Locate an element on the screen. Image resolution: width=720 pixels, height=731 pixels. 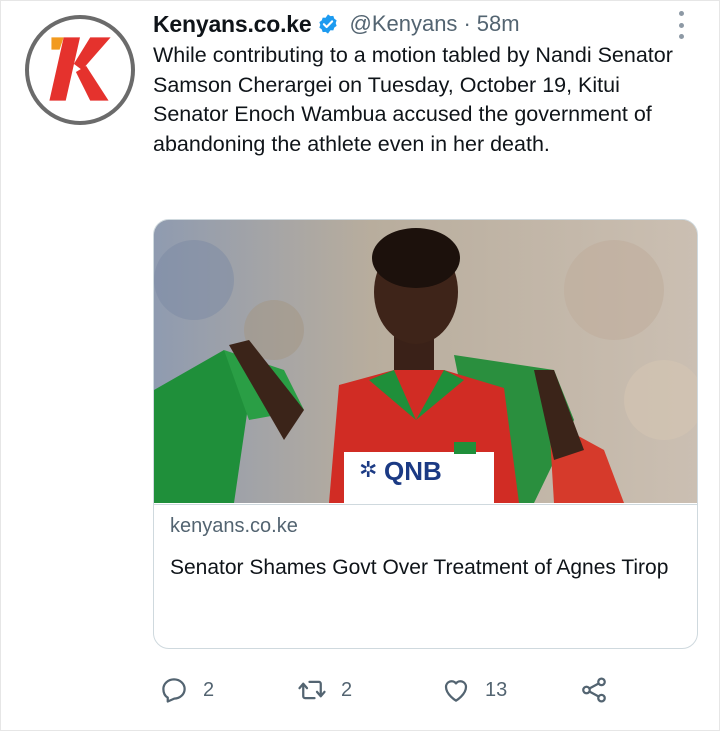
bib-text: QNB is located at coordinates (413, 471).